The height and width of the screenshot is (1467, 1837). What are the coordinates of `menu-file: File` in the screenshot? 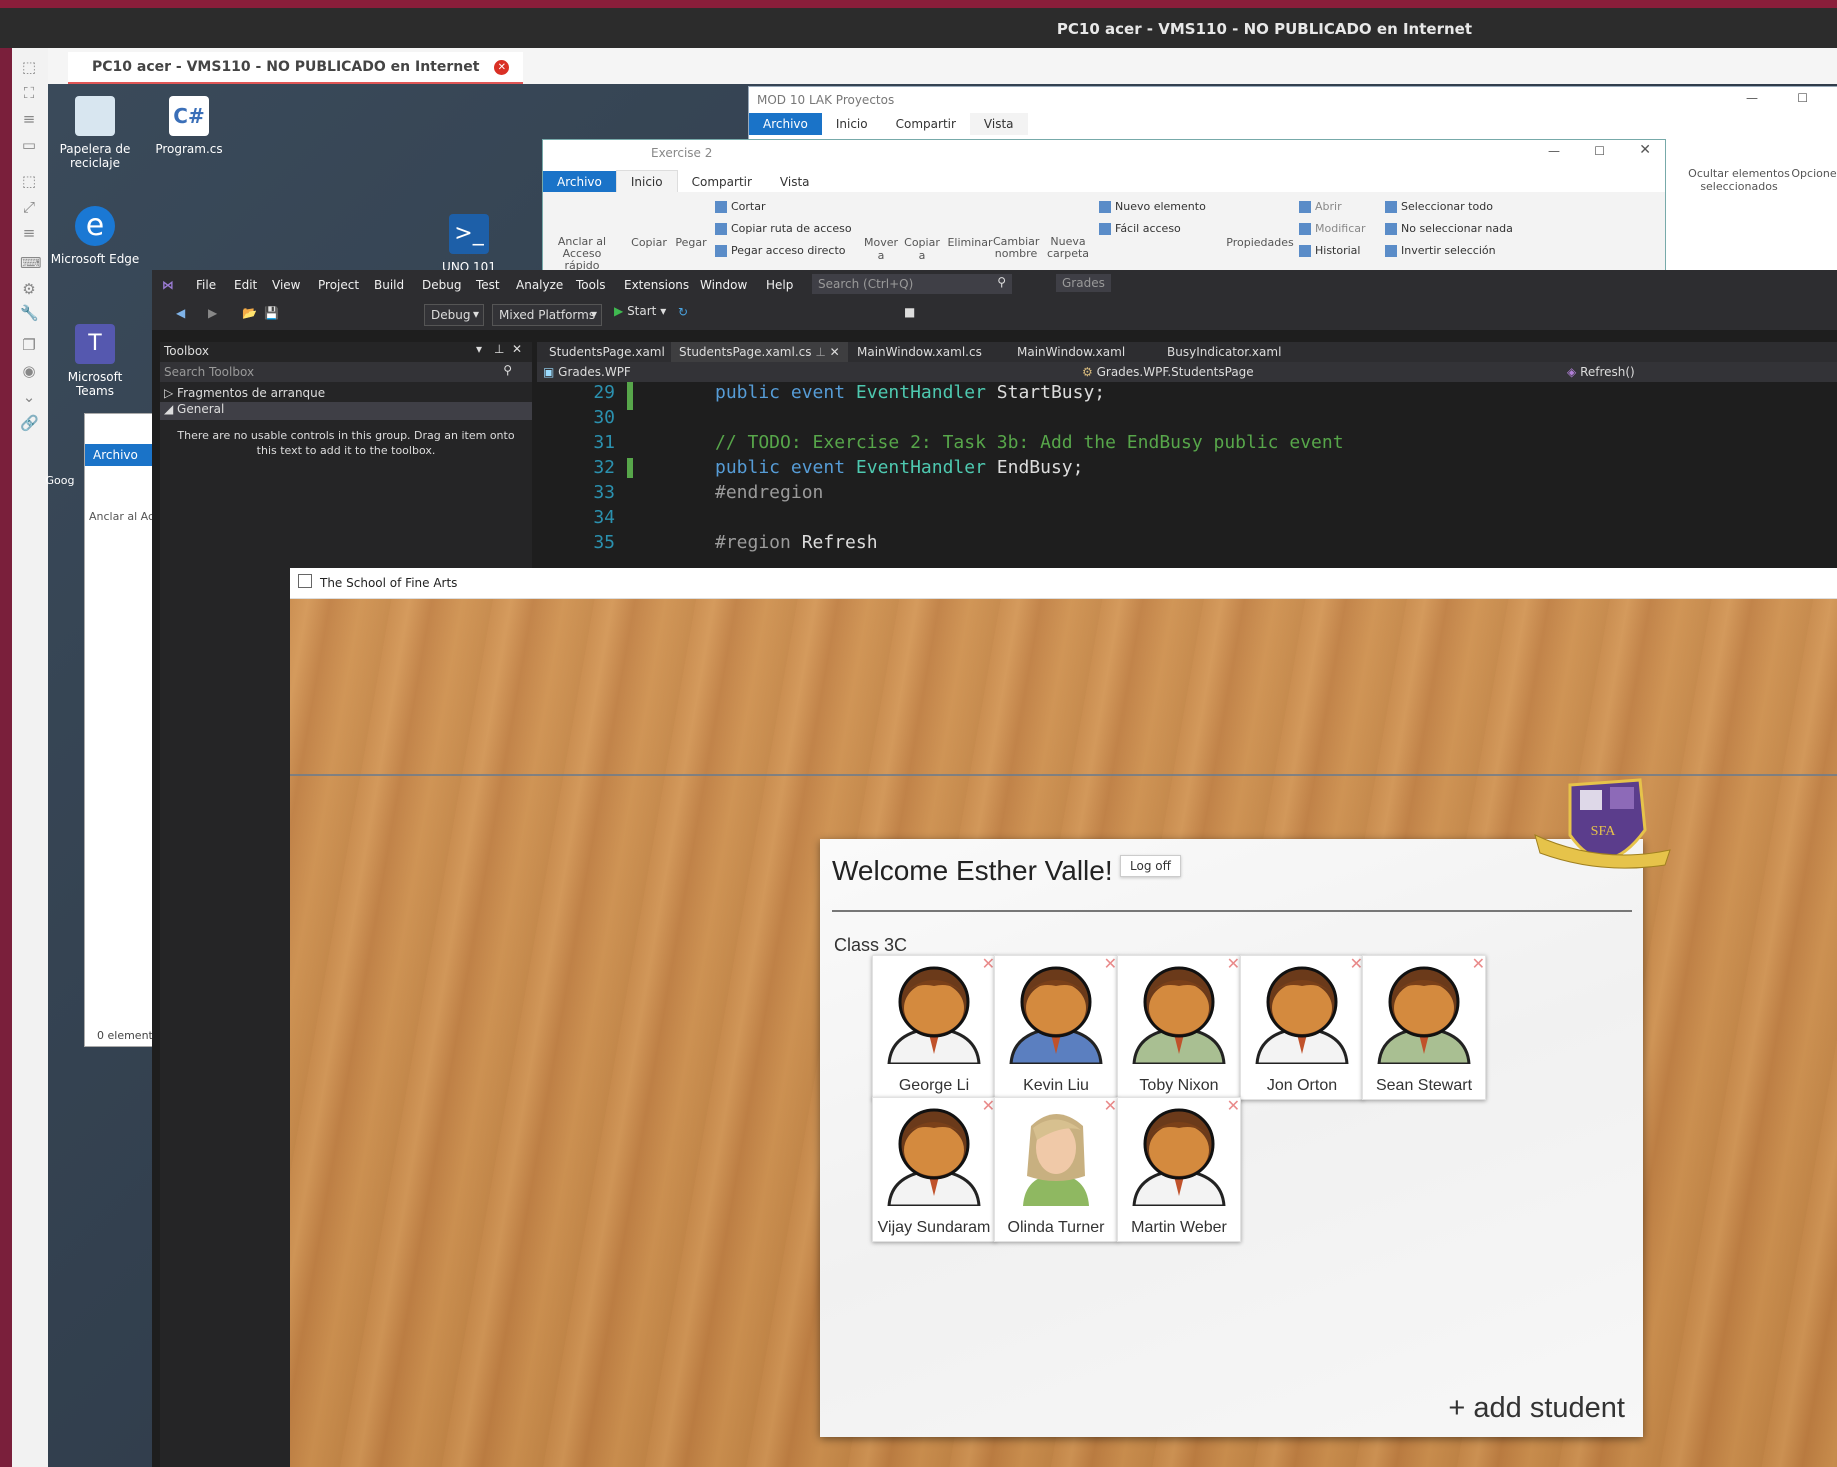 It's located at (206, 285).